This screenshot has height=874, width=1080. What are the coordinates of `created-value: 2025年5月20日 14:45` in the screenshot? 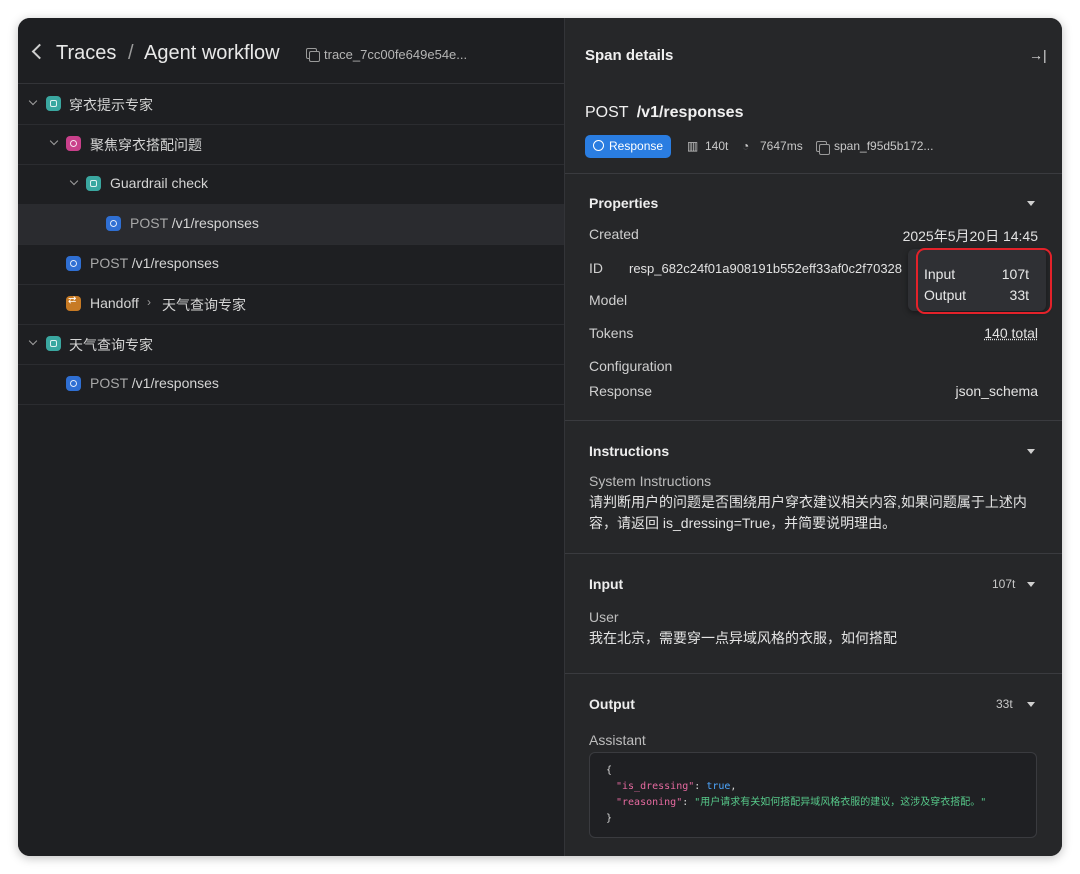 It's located at (970, 236).